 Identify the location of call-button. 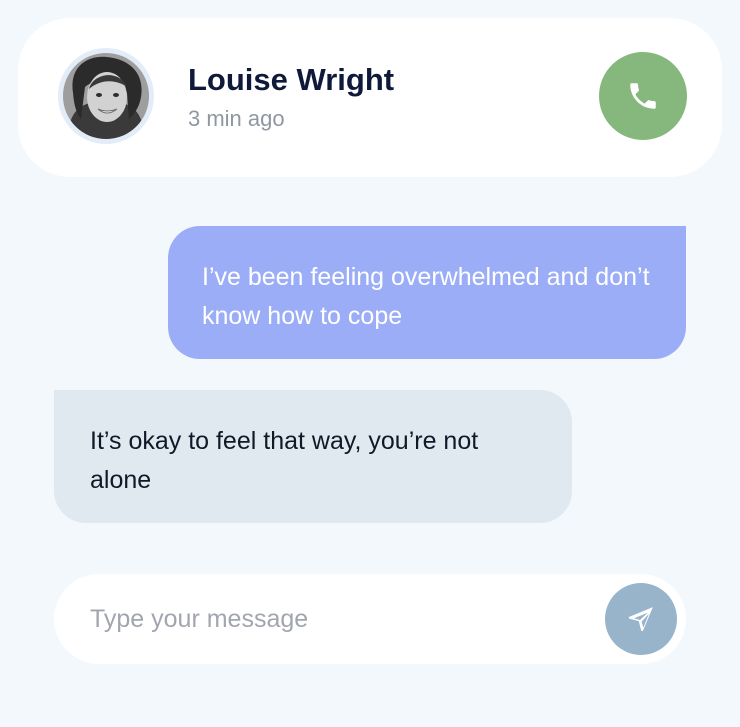
(643, 96).